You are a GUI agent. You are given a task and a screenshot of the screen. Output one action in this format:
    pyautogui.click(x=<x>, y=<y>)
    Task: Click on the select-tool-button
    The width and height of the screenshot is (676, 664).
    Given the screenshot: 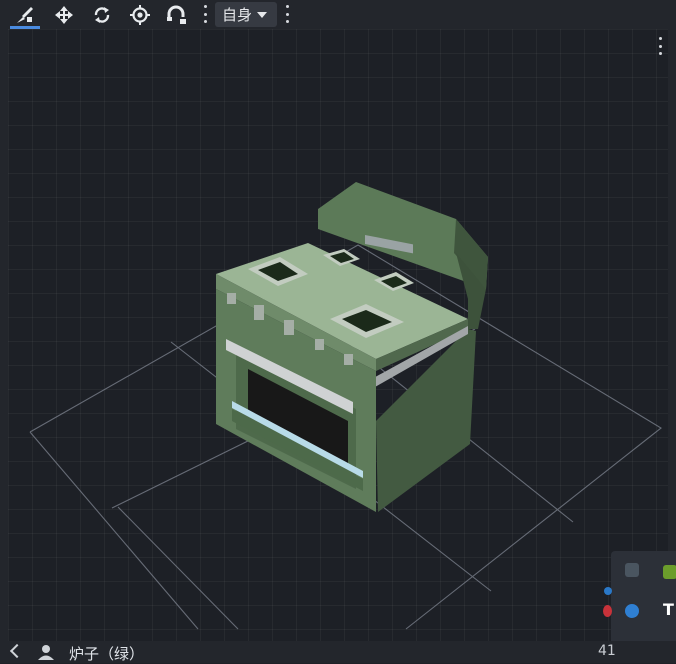 What is the action you would take?
    pyautogui.click(x=25, y=14)
    